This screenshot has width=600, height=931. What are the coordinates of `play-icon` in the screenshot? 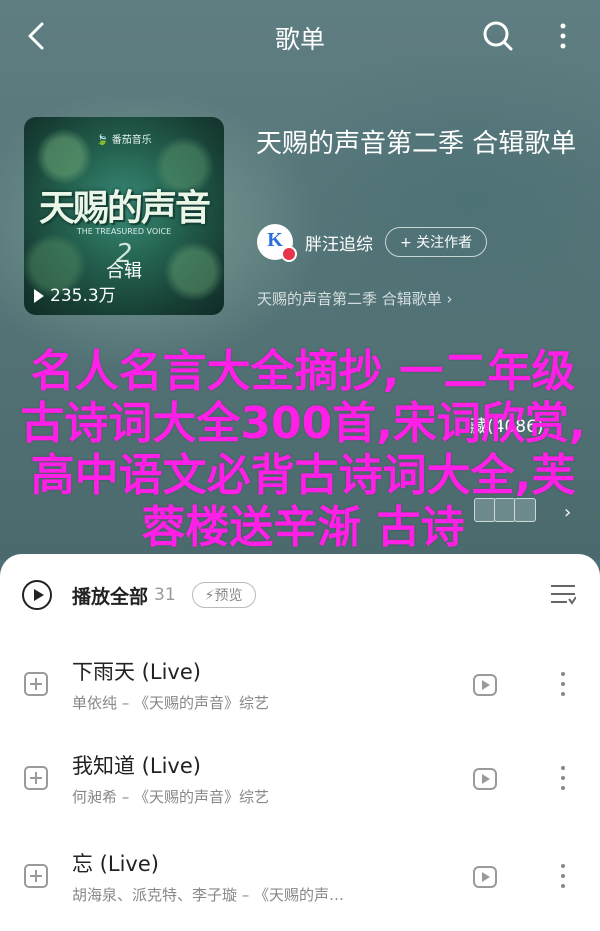 It's located at (39, 296).